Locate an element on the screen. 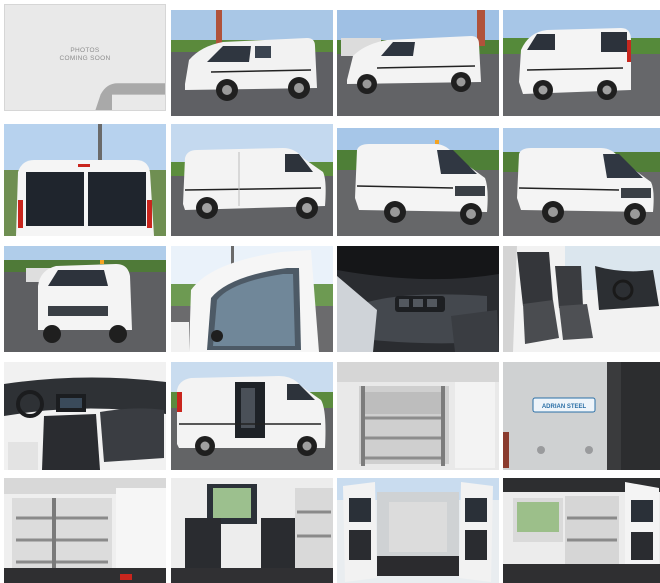 The width and height of the screenshot is (660, 583). photo-thumb-van-front-angle is located at coordinates (581, 182).